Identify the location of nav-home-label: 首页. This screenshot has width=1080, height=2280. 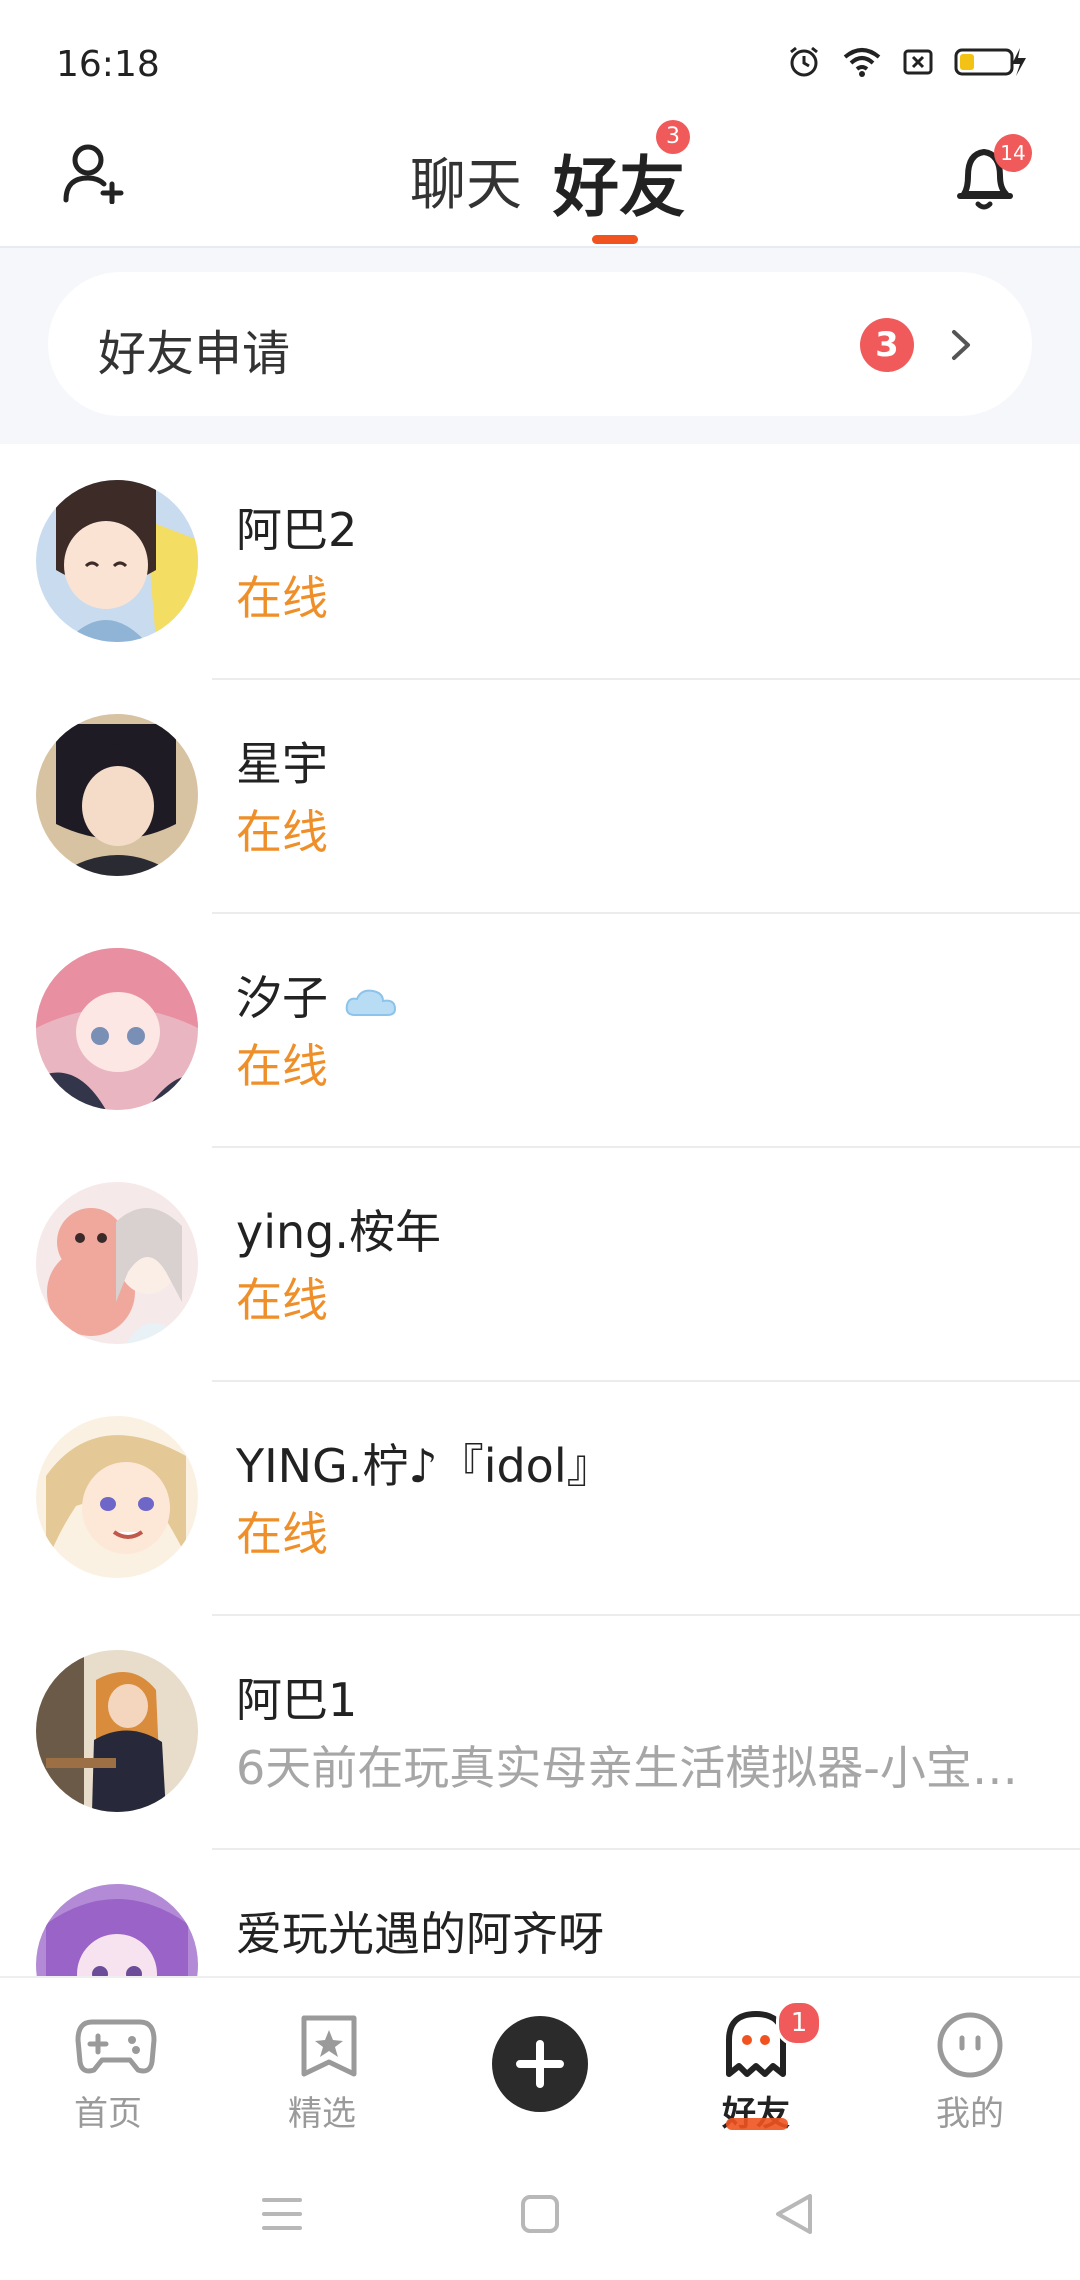
(108, 2114).